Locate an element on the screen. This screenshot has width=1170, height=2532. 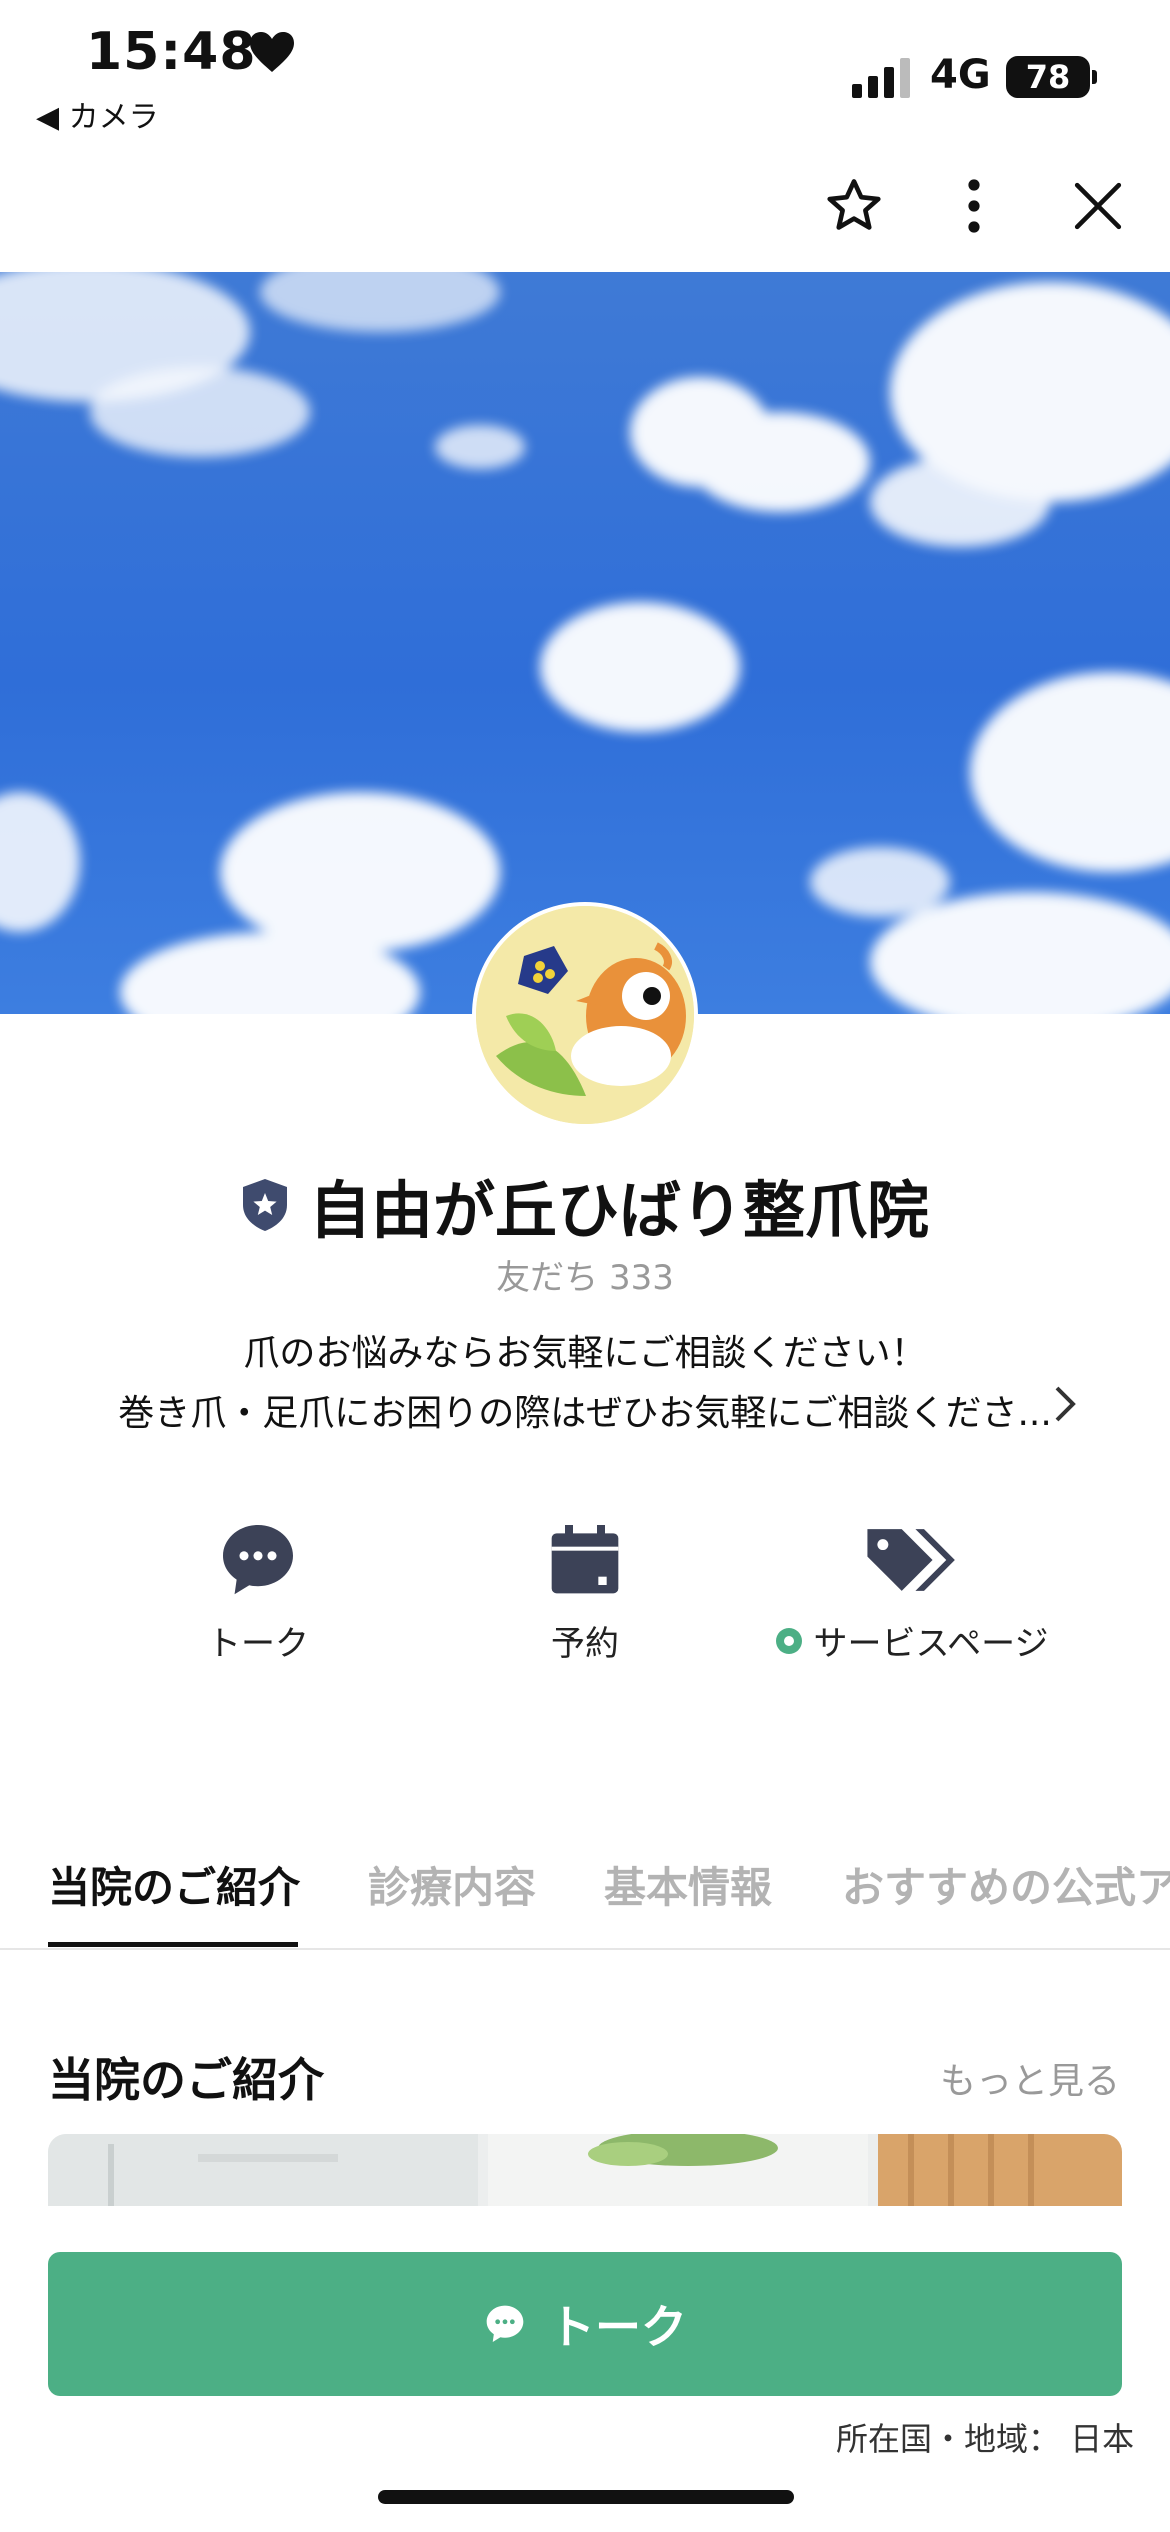
active-tab-indicator is located at coordinates (173, 1944).